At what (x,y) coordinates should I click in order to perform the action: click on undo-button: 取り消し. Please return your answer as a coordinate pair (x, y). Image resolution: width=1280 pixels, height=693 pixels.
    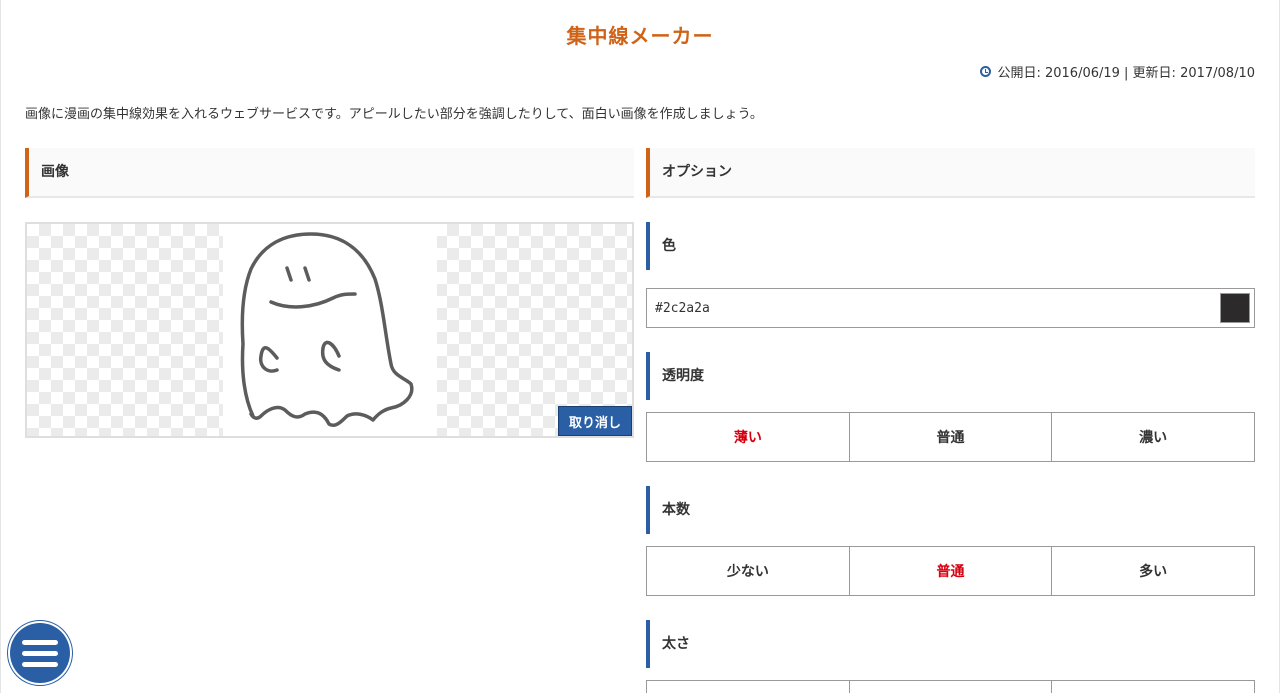
    Looking at the image, I should click on (595, 421).